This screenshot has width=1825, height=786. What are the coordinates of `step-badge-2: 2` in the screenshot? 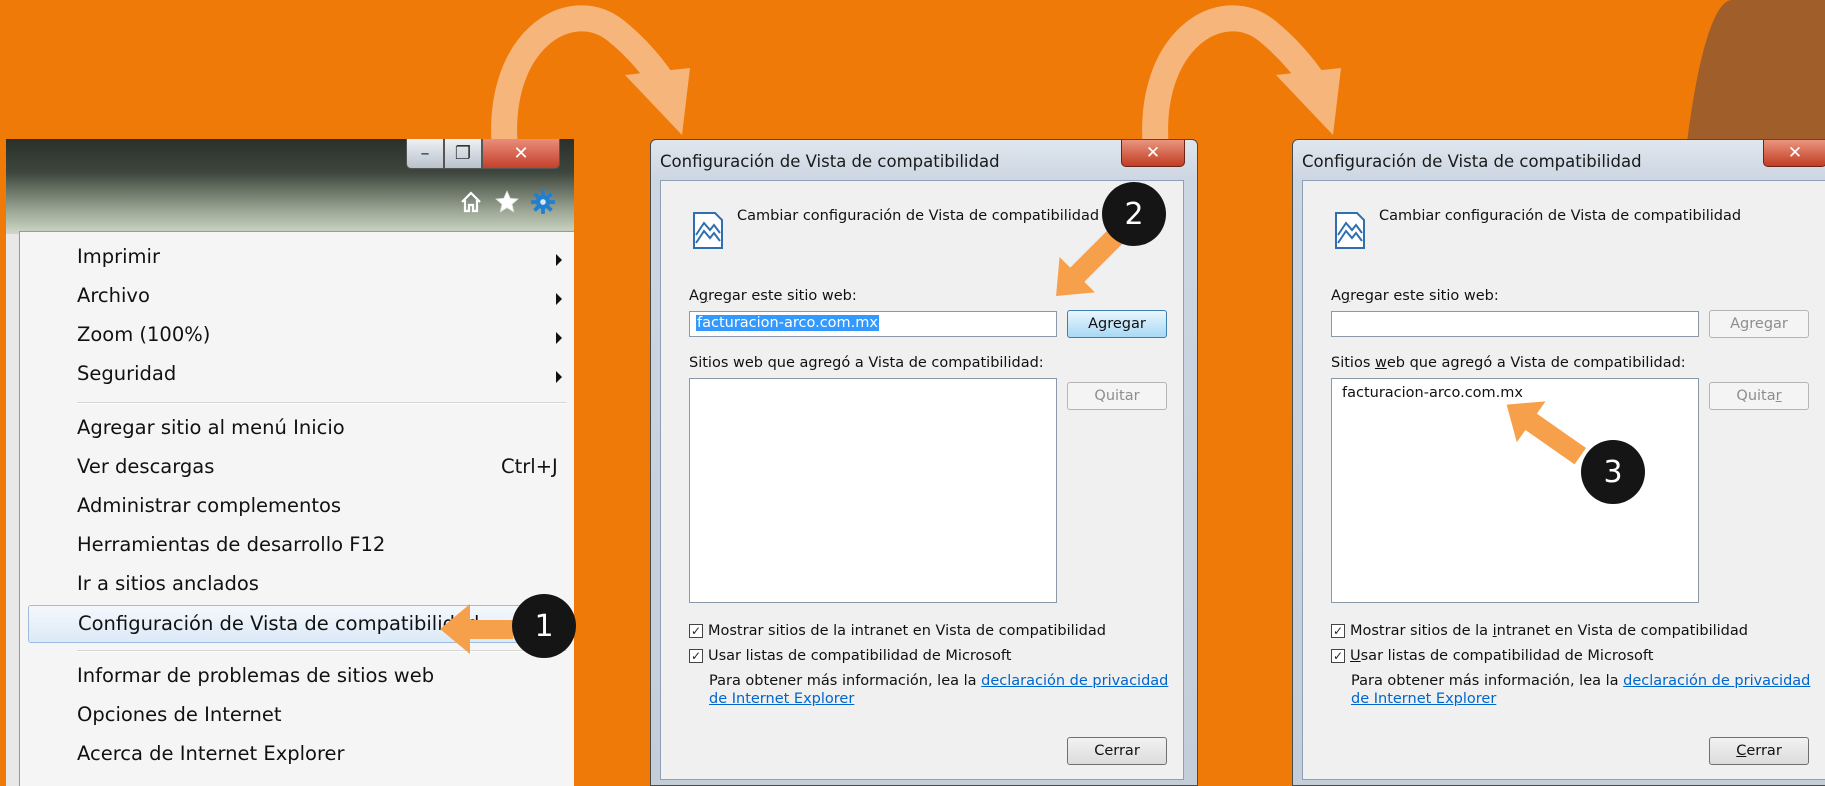 It's located at (1134, 214).